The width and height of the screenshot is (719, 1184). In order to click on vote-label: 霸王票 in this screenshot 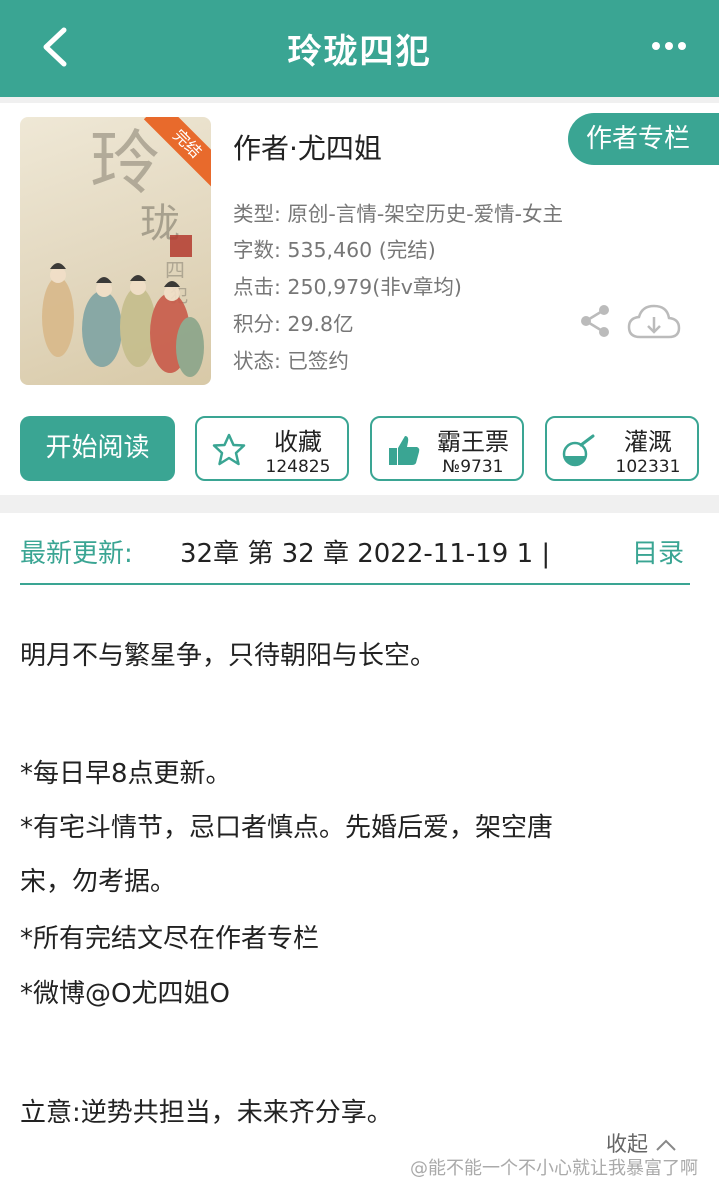, I will do `click(473, 442)`.